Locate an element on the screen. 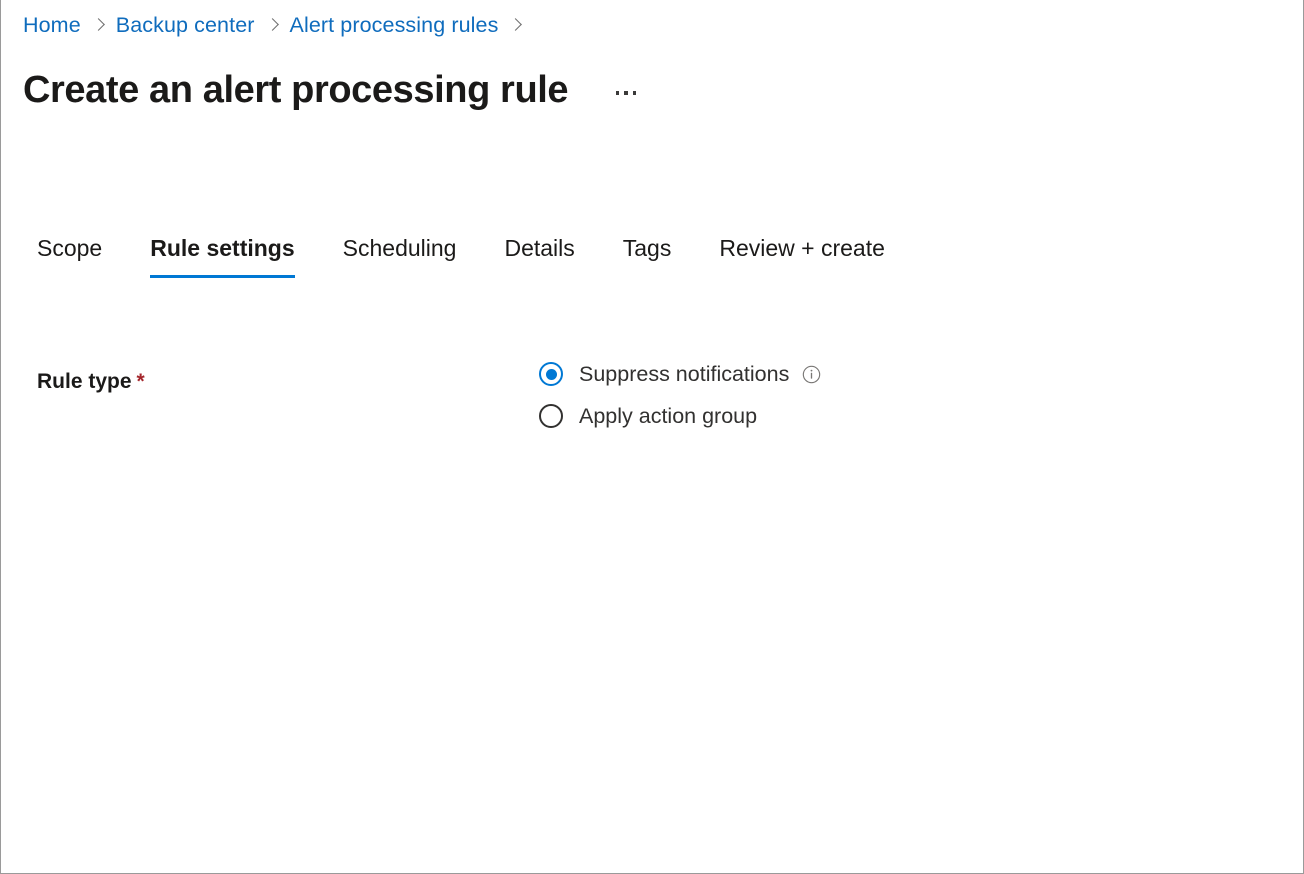 The height and width of the screenshot is (874, 1304). breadcrumb-item-home: Home is located at coordinates (52, 25).